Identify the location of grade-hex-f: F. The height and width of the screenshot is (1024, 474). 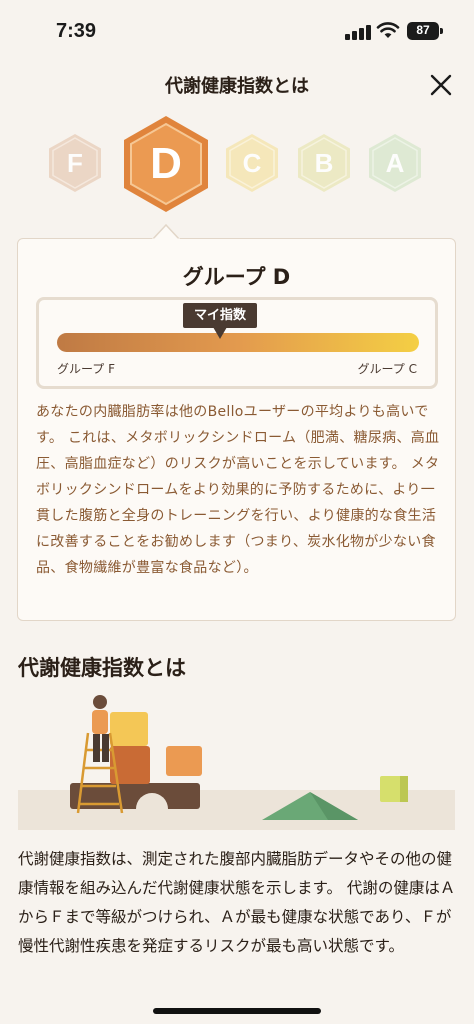
(75, 163).